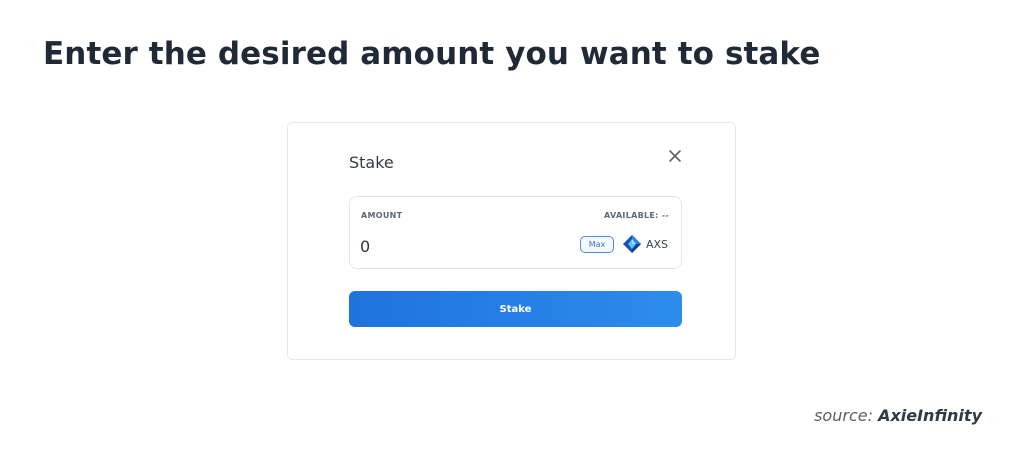 The height and width of the screenshot is (473, 1024). Describe the element at coordinates (460, 246) in the screenshot. I see `amount-input` at that location.